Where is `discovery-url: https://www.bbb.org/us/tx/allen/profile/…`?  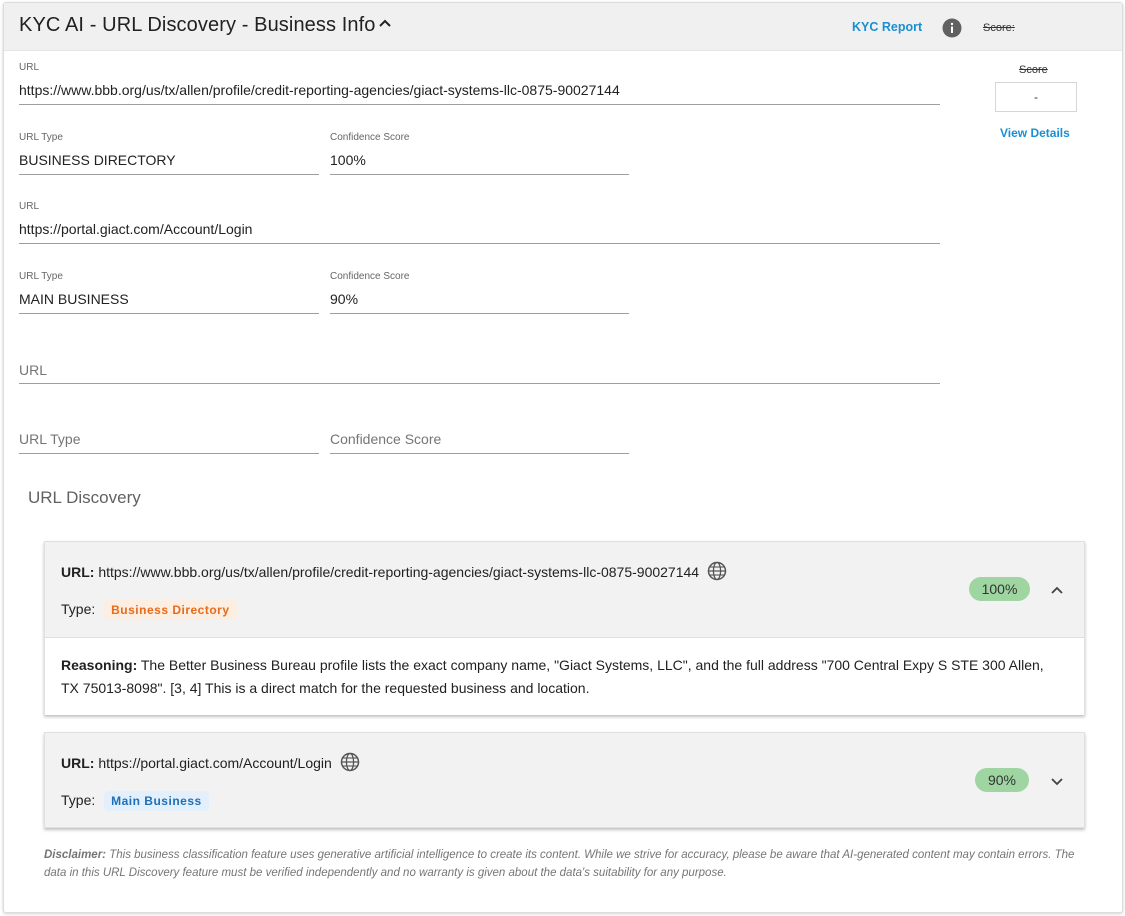 discovery-url: https://www.bbb.org/us/tx/allen/profile/… is located at coordinates (399, 572).